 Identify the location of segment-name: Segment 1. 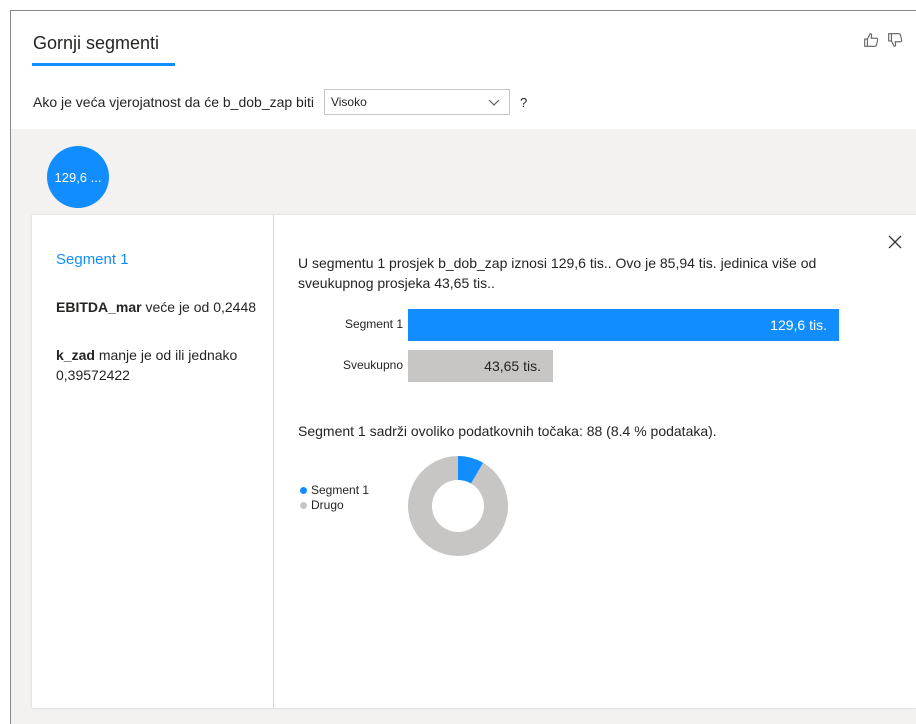
(92, 259).